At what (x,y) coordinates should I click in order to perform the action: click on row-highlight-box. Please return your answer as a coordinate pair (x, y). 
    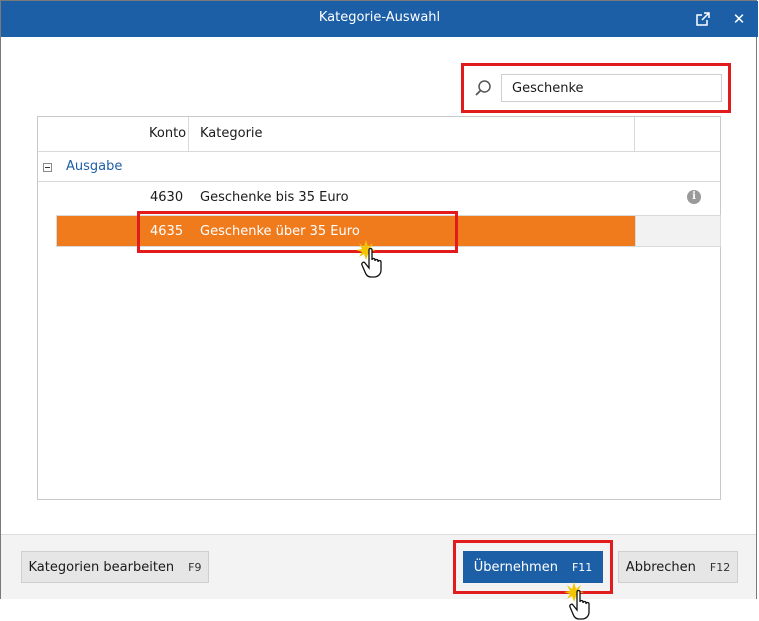
    Looking at the image, I should click on (297, 232).